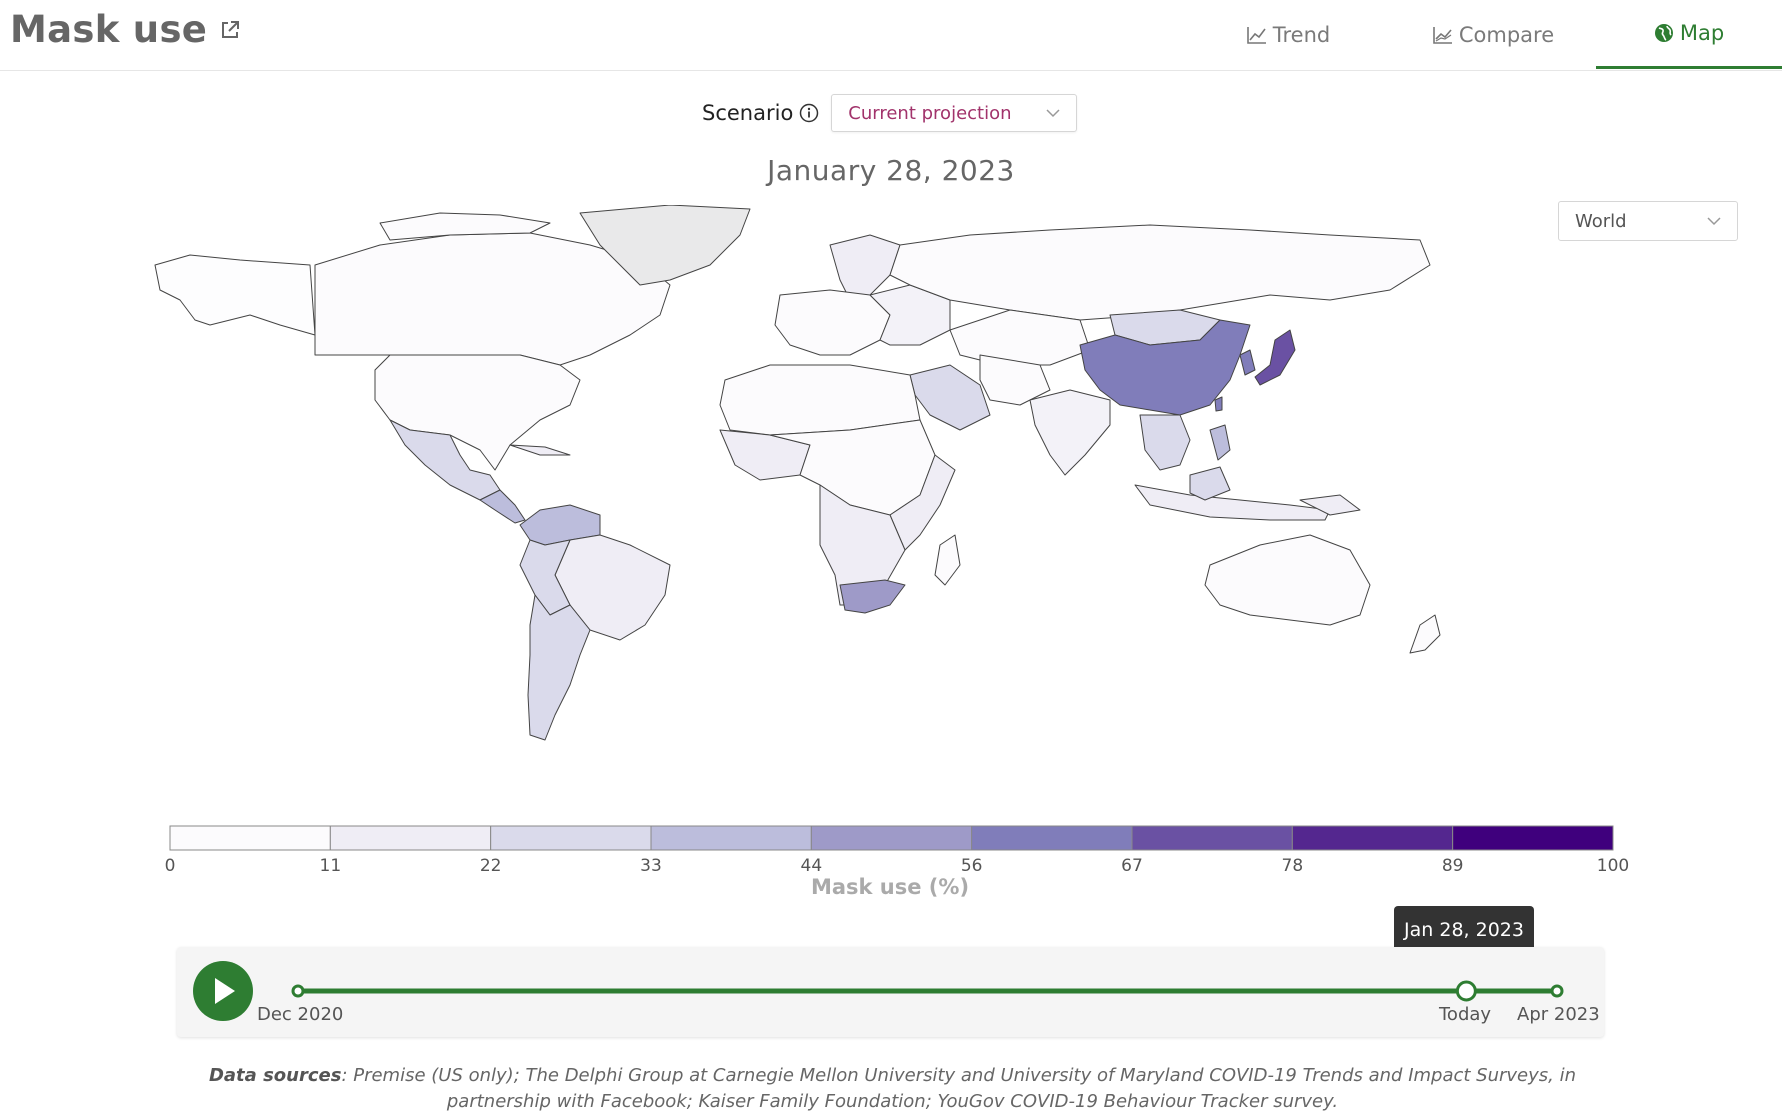 The width and height of the screenshot is (1782, 1115). What do you see at coordinates (1425, 634) in the screenshot?
I see `region-new-zealand` at bounding box center [1425, 634].